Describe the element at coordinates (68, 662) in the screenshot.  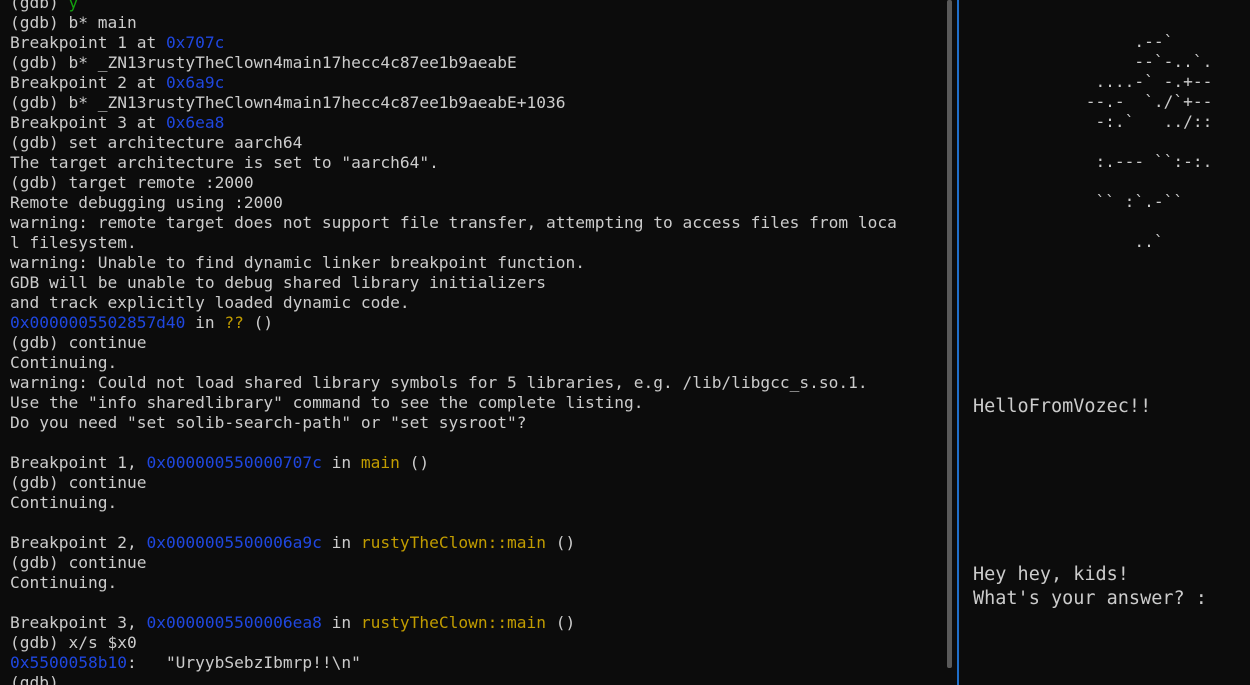
I see `terminal-text: 0x5500058b10` at that location.